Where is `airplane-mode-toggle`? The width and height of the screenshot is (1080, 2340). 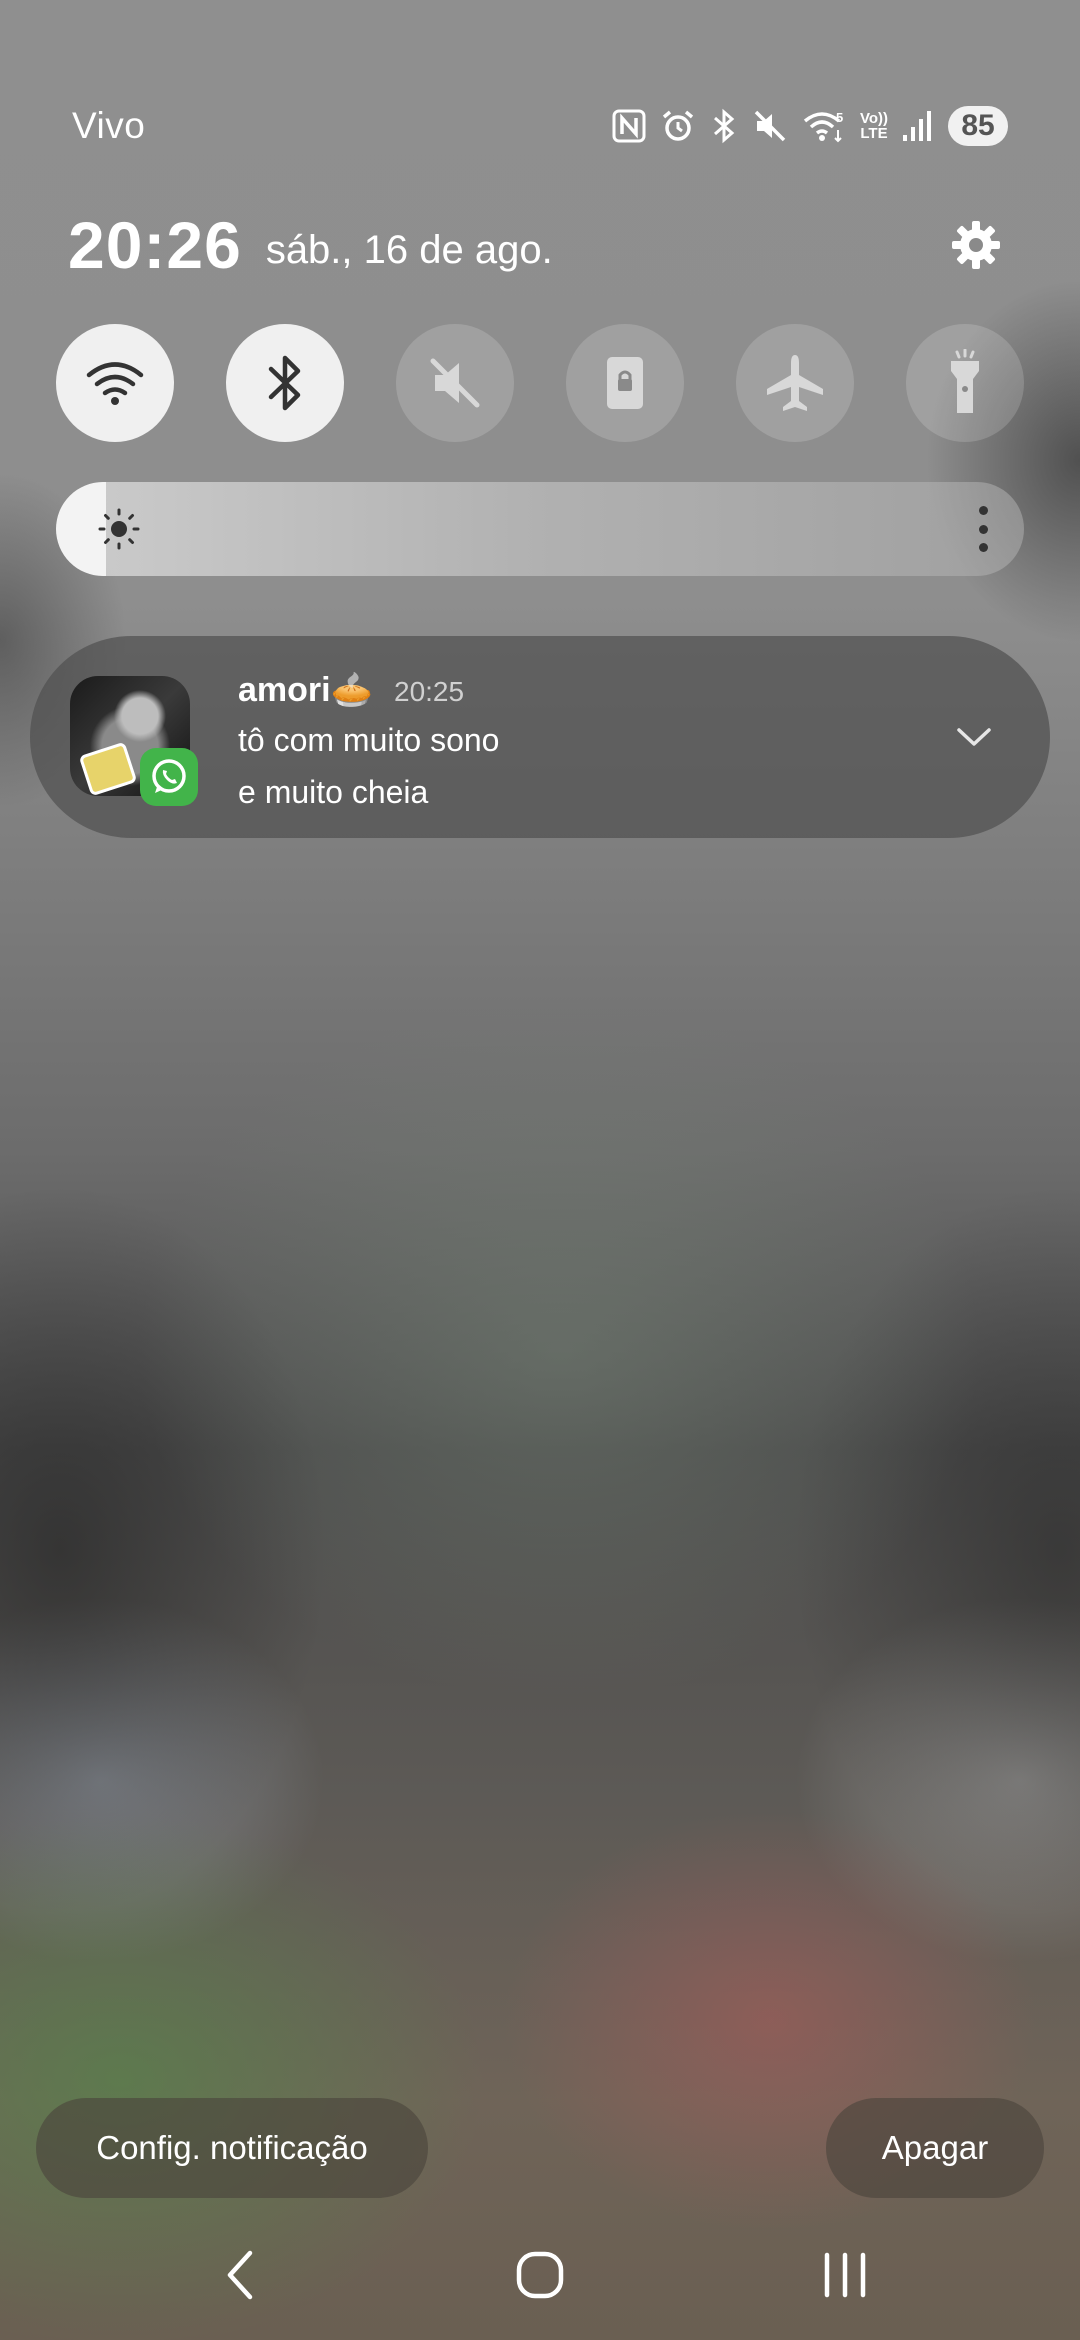 airplane-mode-toggle is located at coordinates (795, 383).